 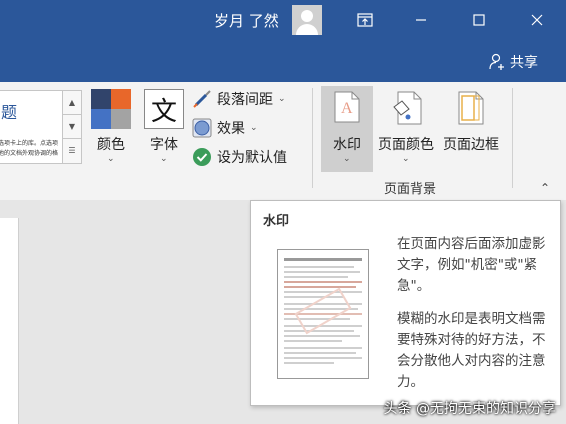 I want to click on maximize-button, so click(x=479, y=20).